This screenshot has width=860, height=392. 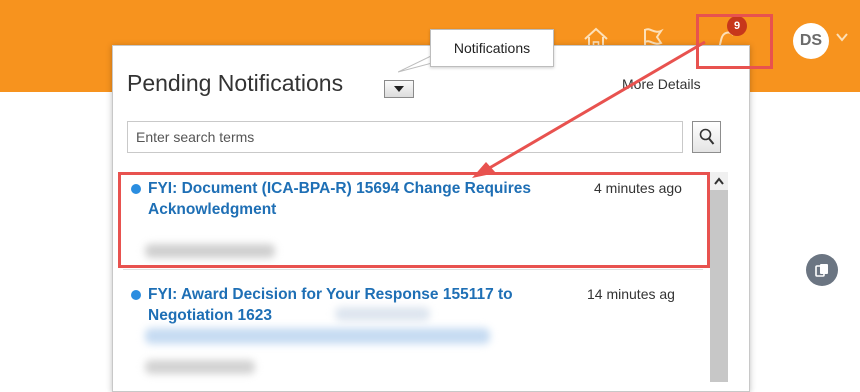 I want to click on annotation-arrow-icon, so click(x=589, y=109).